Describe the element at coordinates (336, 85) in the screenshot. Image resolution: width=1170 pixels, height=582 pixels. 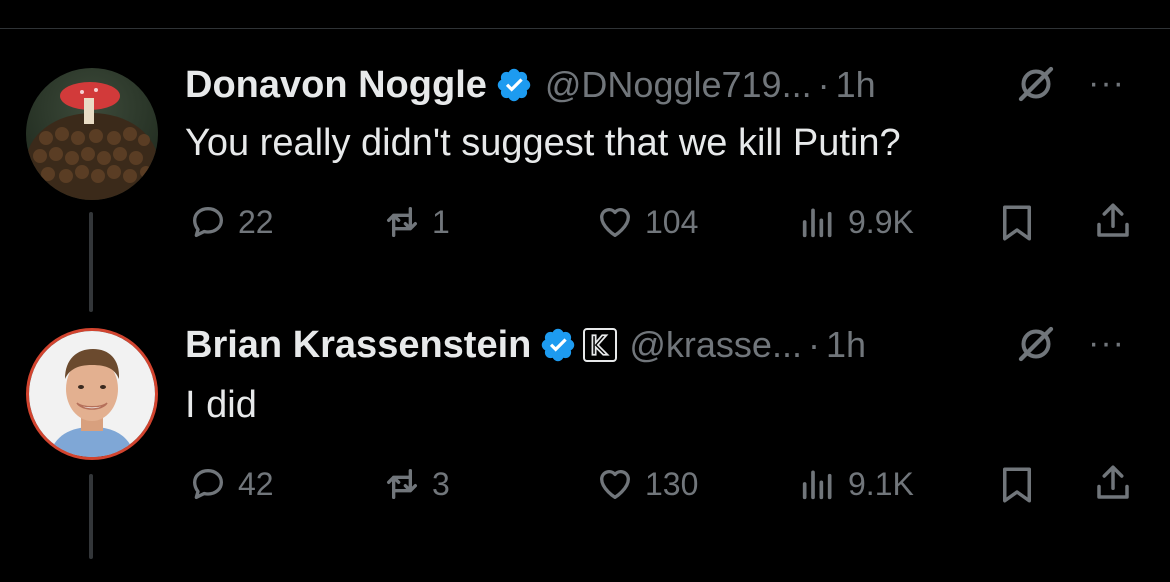
I see `display-name: Donavon Noggle` at that location.